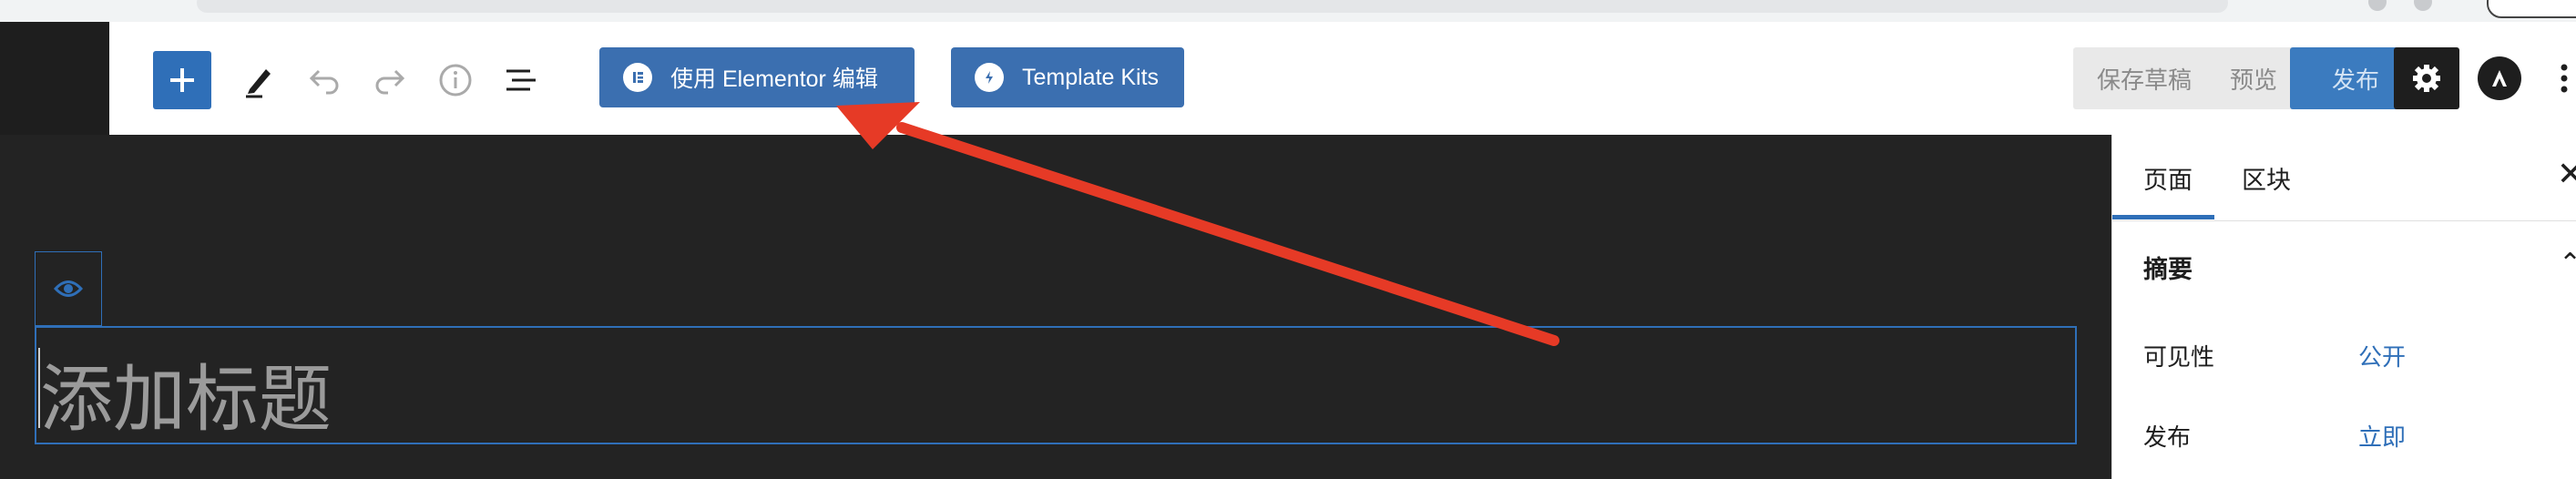 The height and width of the screenshot is (479, 2576). Describe the element at coordinates (2377, 5) in the screenshot. I see `browser-extension-icon` at that location.